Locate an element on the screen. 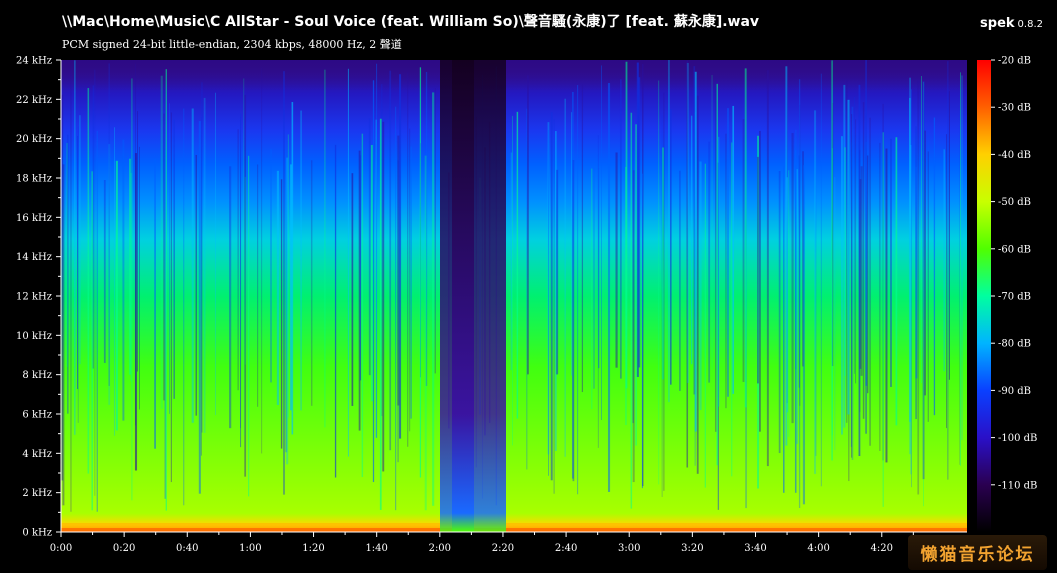  y-tick-label: 4 kHz is located at coordinates (37, 454).